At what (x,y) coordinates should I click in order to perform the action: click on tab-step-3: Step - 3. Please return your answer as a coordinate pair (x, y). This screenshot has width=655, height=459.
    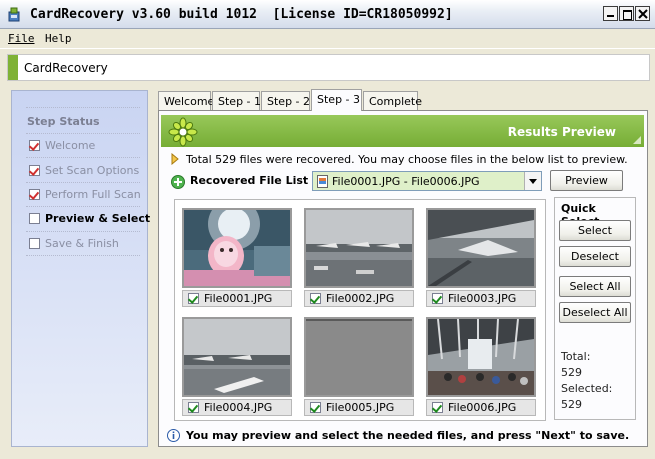
    Looking at the image, I should click on (336, 100).